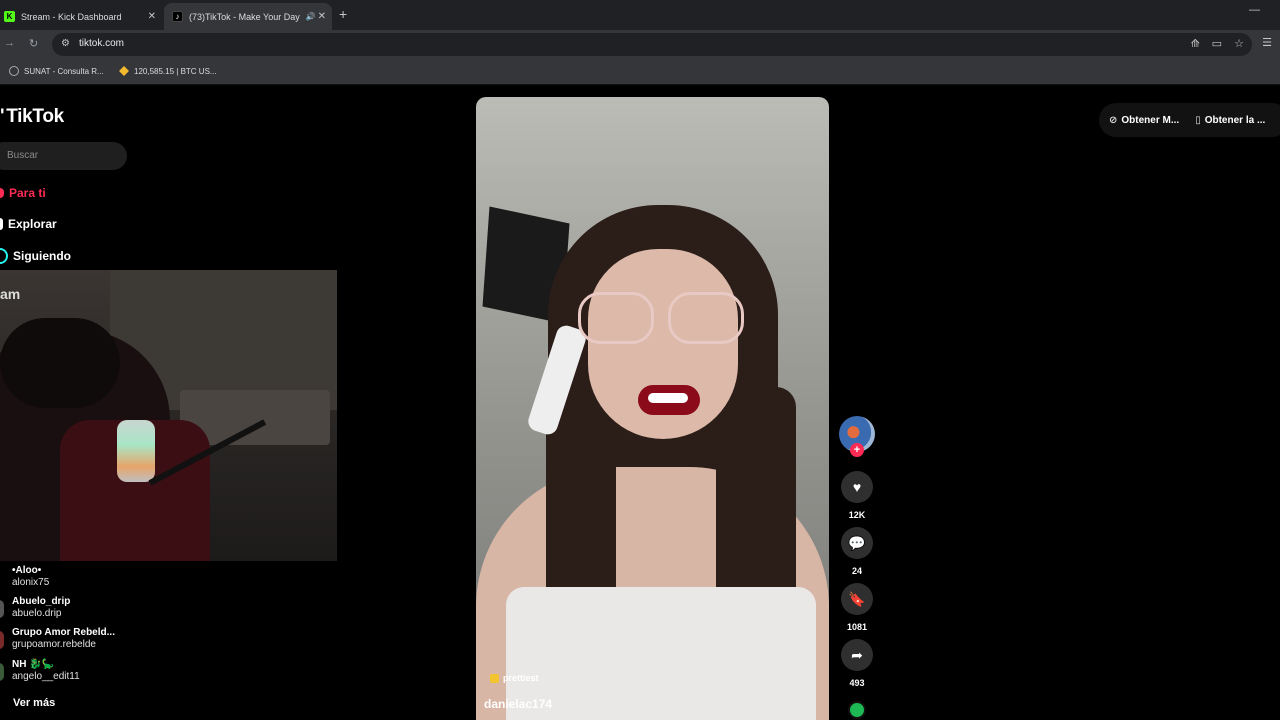  Describe the element at coordinates (32, 224) in the screenshot. I see `nav-label: Explorar` at that location.